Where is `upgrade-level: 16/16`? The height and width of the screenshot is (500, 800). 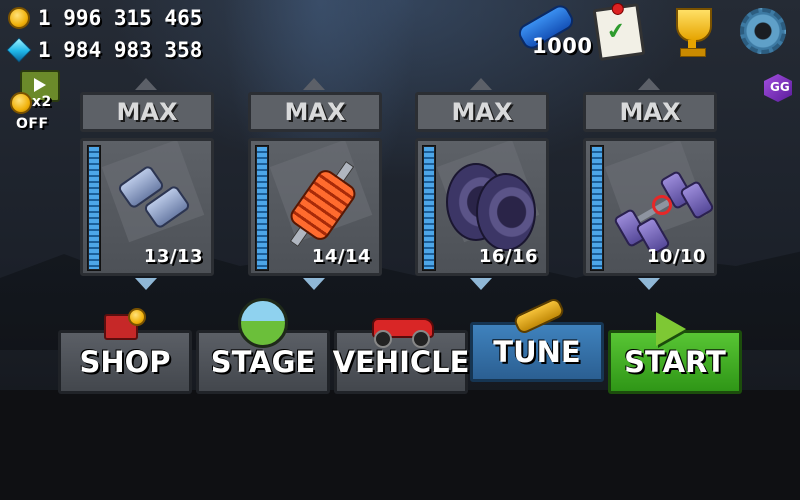
upgrade-level: 16/16 is located at coordinates (508, 256).